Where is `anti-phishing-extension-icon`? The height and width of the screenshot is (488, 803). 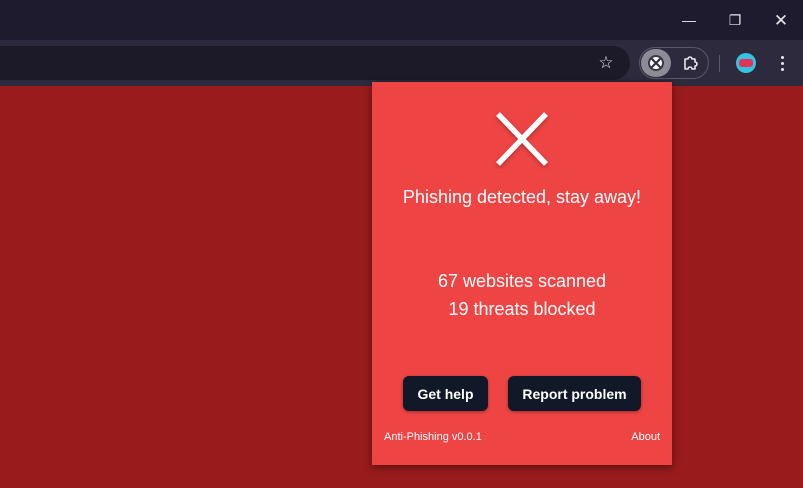
anti-phishing-extension-icon is located at coordinates (656, 63).